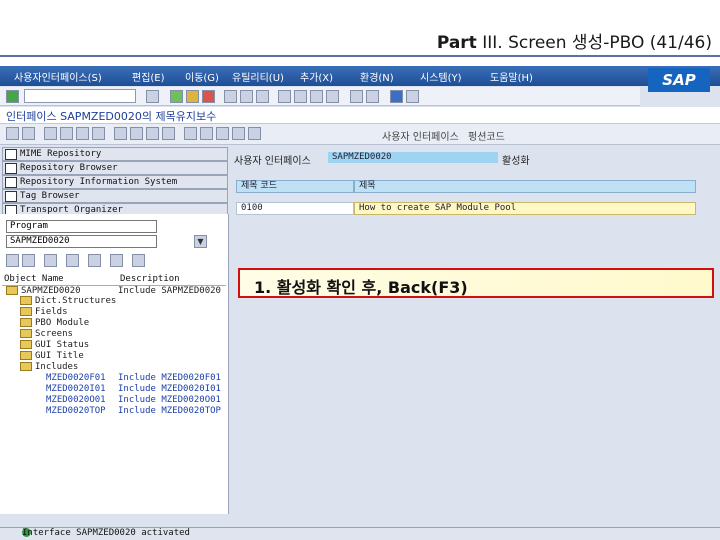 This screenshot has width=720, height=540. I want to click on mime-icon, so click(11, 154).